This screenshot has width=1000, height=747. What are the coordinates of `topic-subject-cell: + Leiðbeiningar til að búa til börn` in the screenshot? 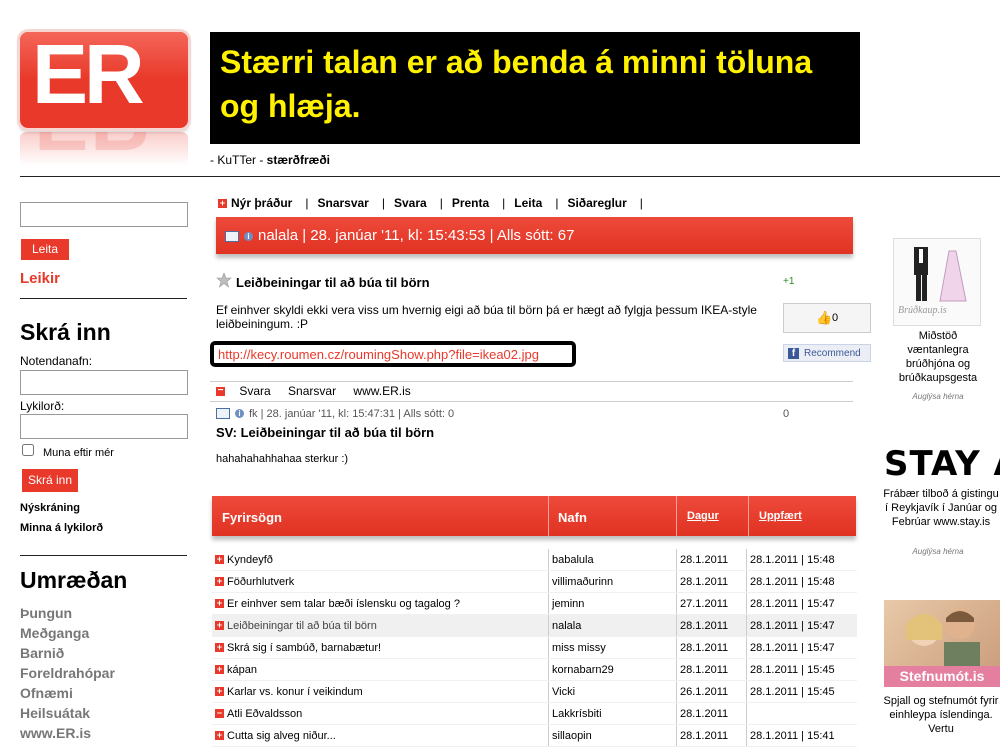 It's located at (380, 625).